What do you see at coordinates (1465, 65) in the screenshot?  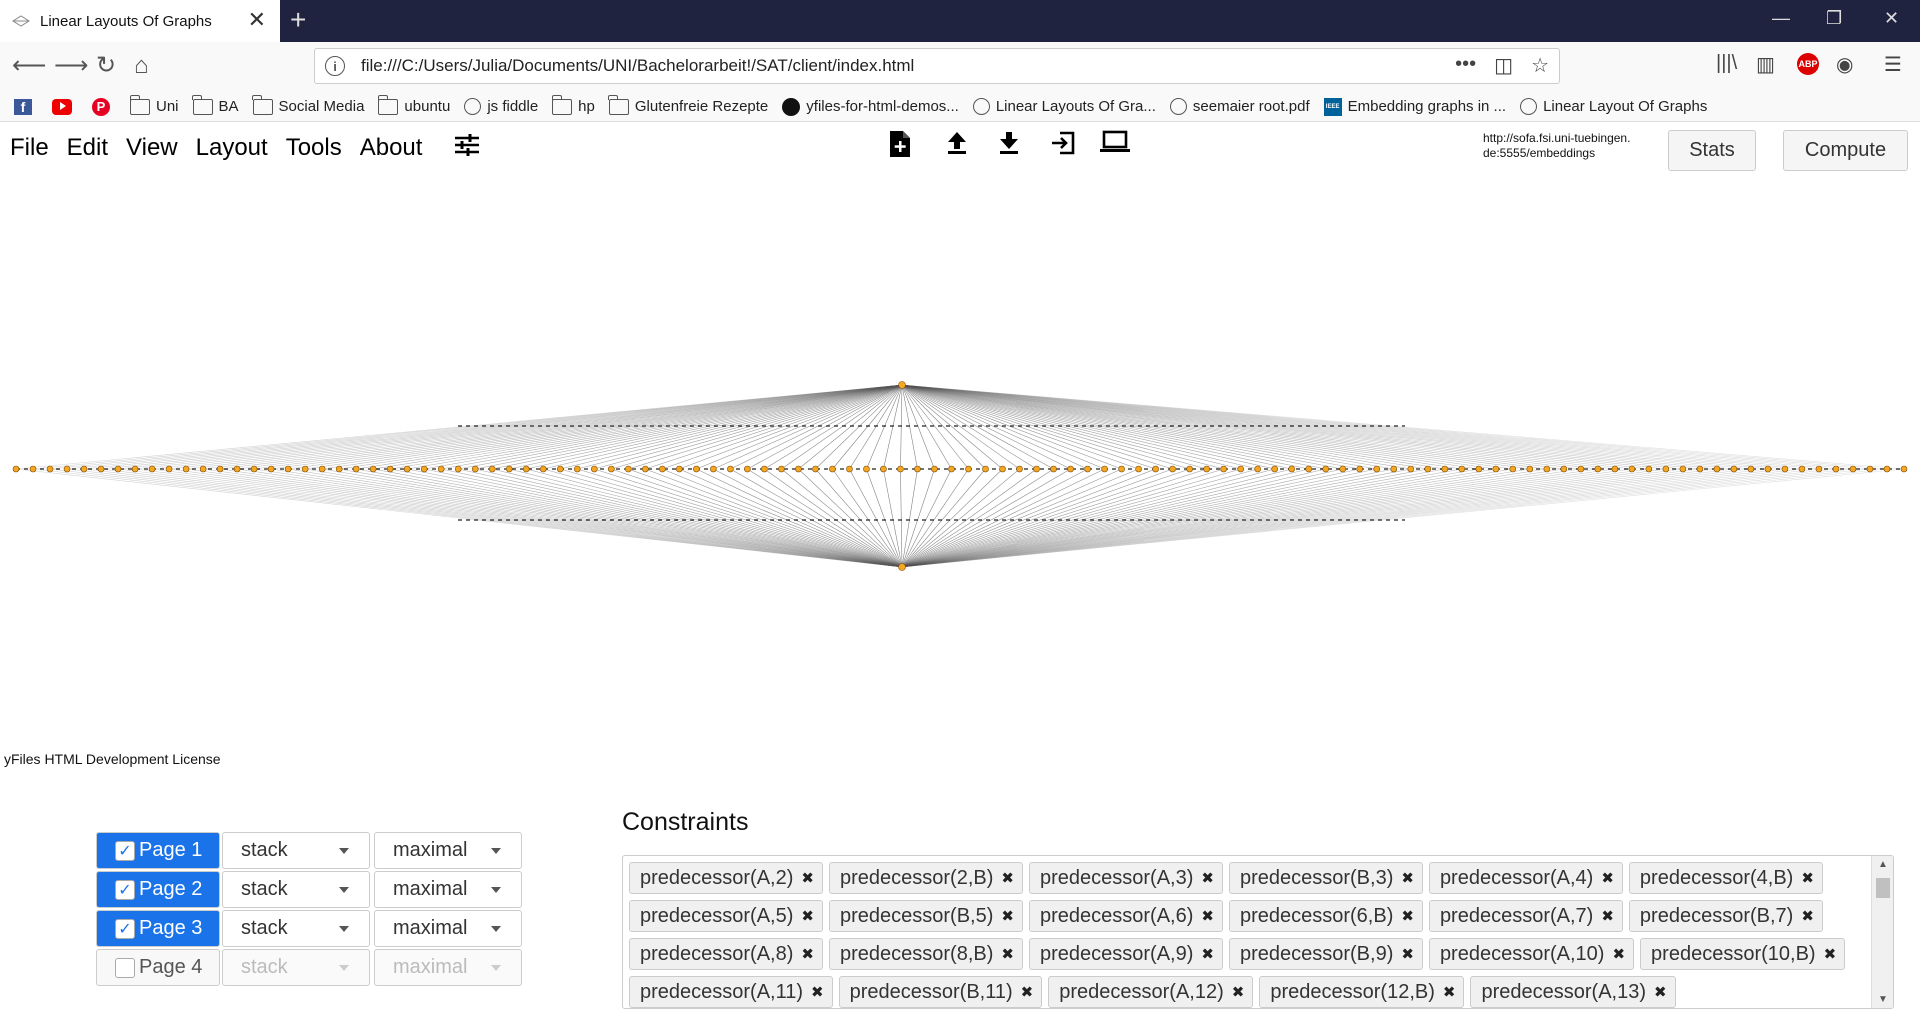 I see `more-icon: •••` at bounding box center [1465, 65].